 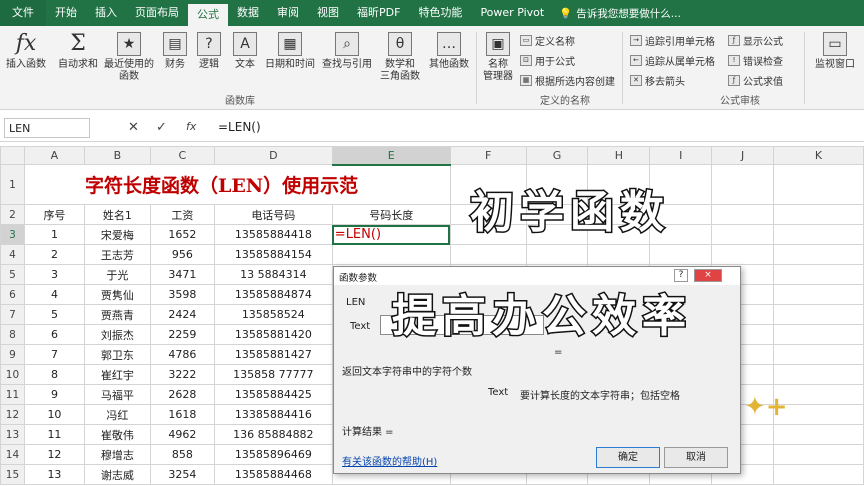 What do you see at coordinates (182, 454) in the screenshot?
I see `cell: 858` at bounding box center [182, 454].